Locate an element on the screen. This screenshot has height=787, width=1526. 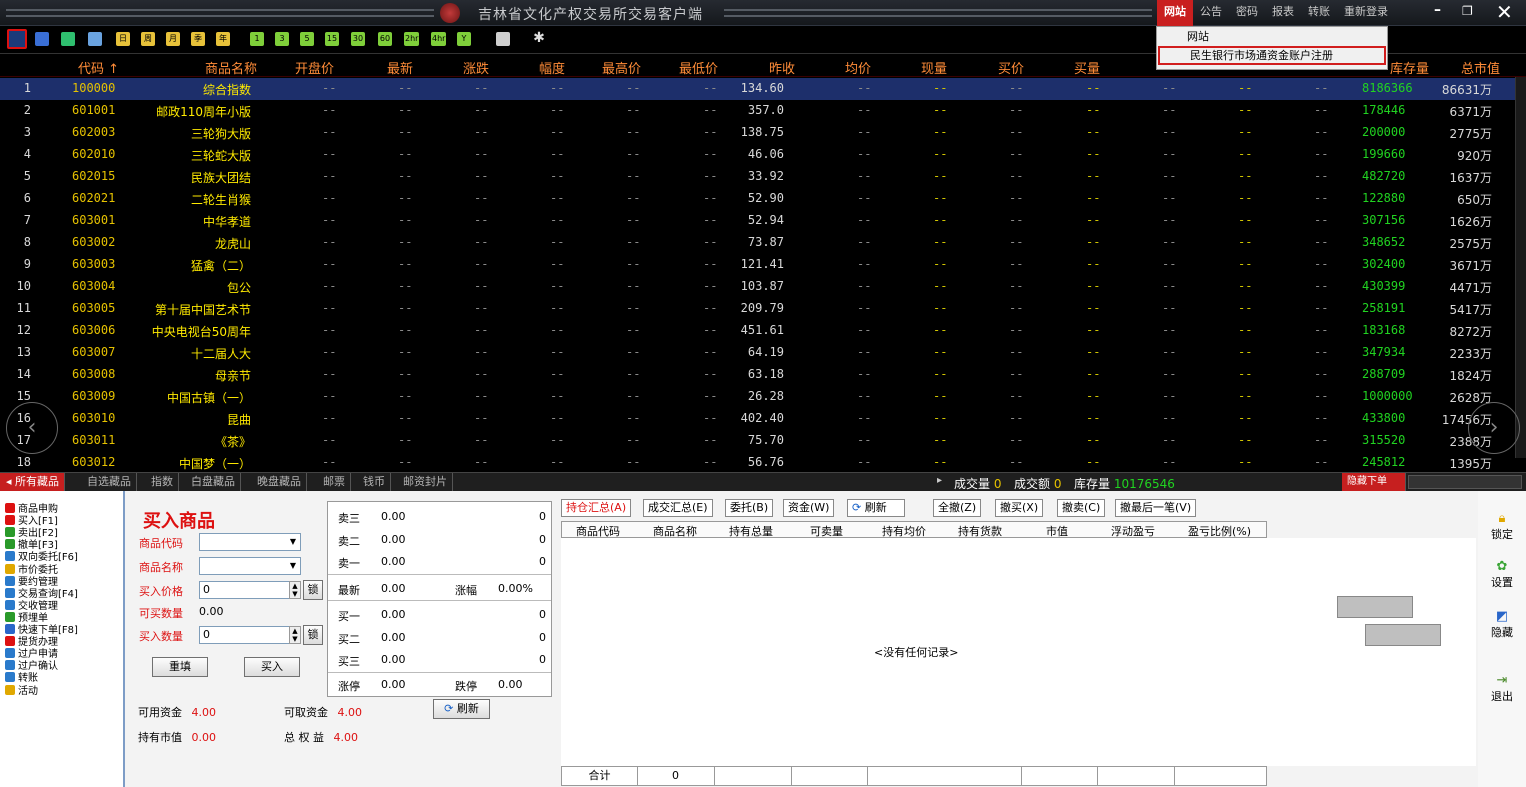
table-scrollbar is located at coordinates (1520, 267).